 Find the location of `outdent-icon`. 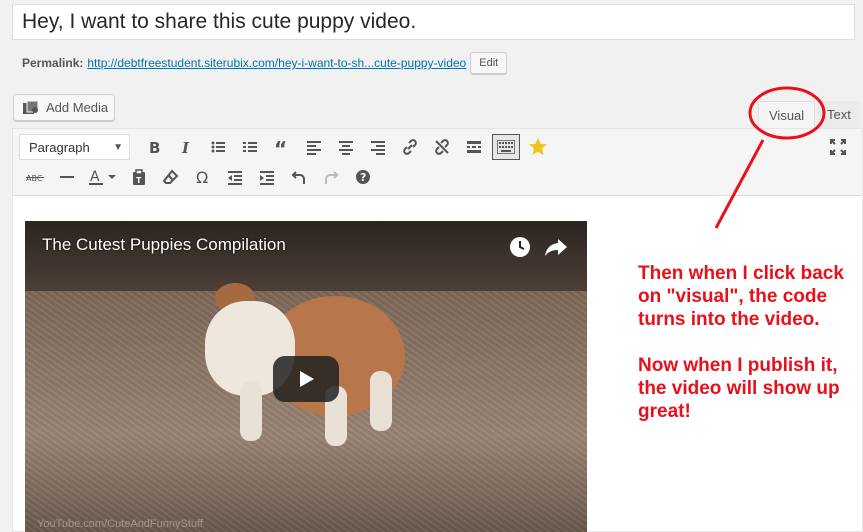

outdent-icon is located at coordinates (235, 178).